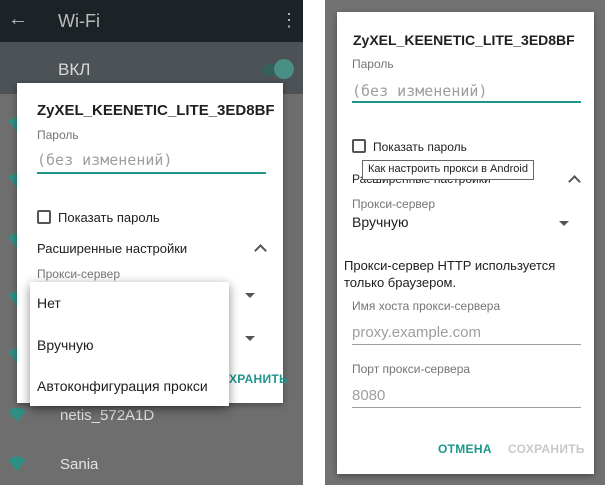 The image size is (605, 485). Describe the element at coordinates (18, 19) in the screenshot. I see `arrow-back-icon: ←` at that location.